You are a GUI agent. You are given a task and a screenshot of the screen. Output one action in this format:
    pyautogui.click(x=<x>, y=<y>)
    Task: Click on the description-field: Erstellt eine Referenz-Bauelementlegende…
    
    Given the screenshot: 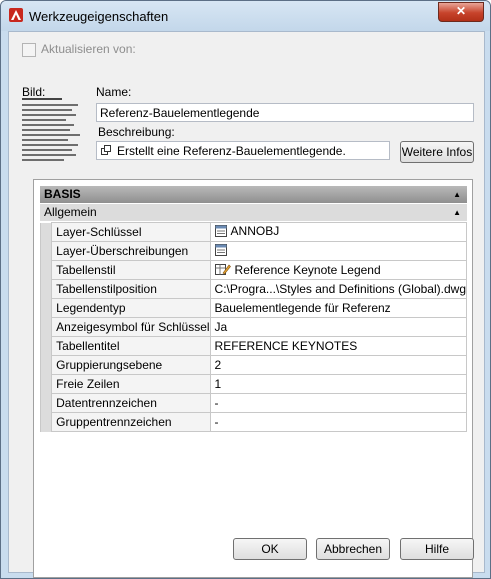 What is the action you would take?
    pyautogui.click(x=243, y=150)
    